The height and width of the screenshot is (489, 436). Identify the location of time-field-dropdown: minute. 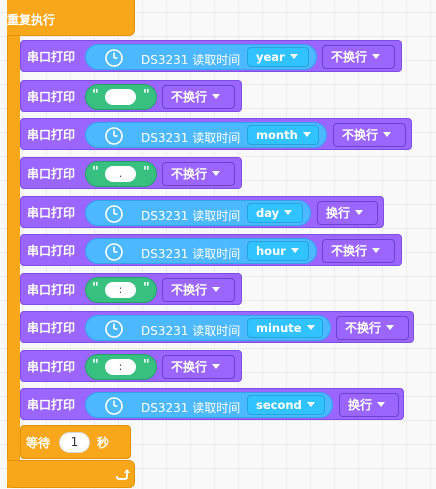
(285, 328).